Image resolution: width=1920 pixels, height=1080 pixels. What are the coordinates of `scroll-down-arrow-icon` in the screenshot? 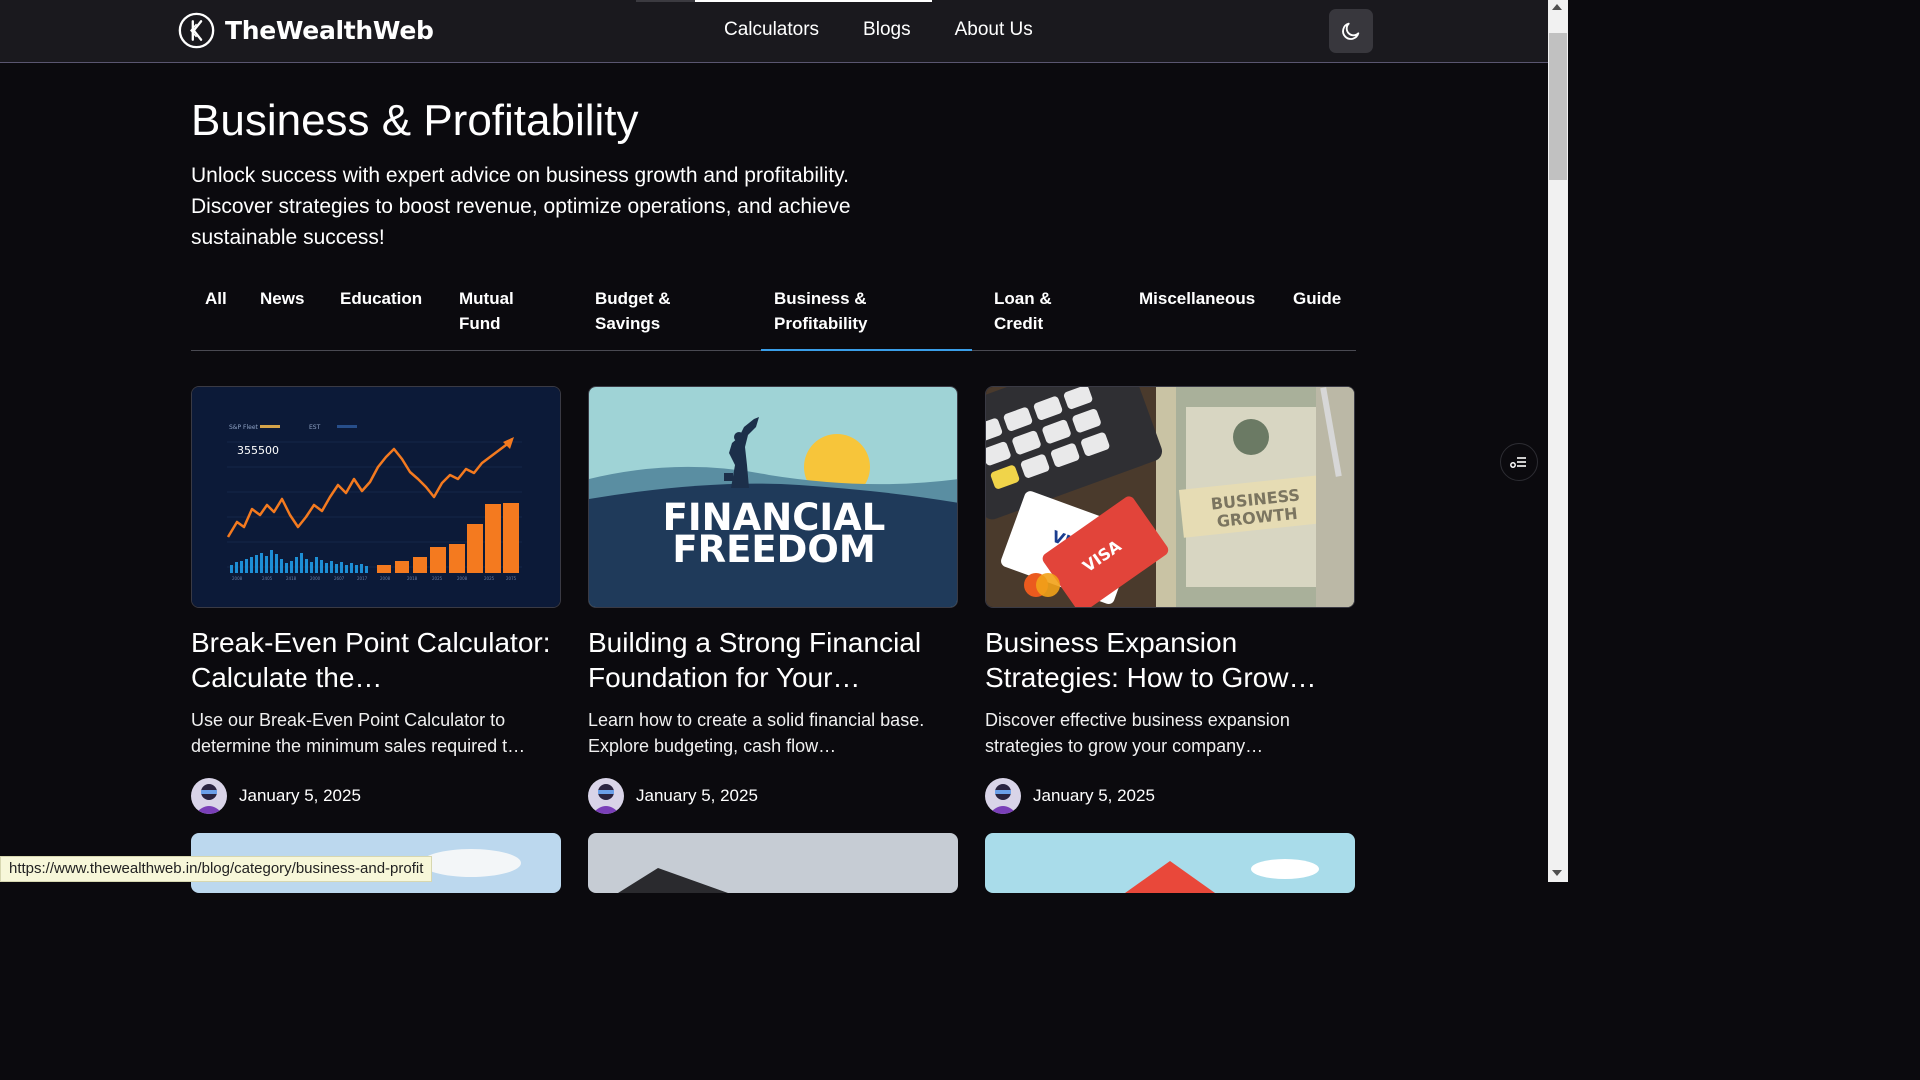 It's located at (1557, 873).